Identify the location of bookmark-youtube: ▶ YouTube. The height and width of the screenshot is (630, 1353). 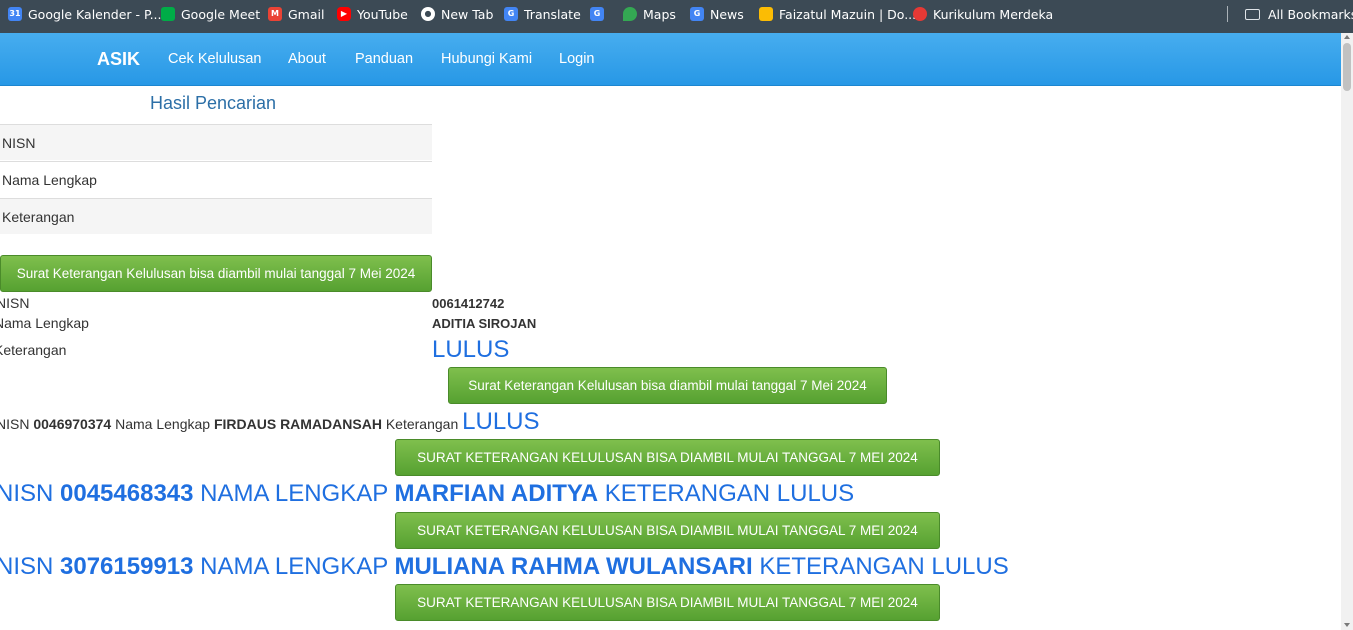
(372, 14).